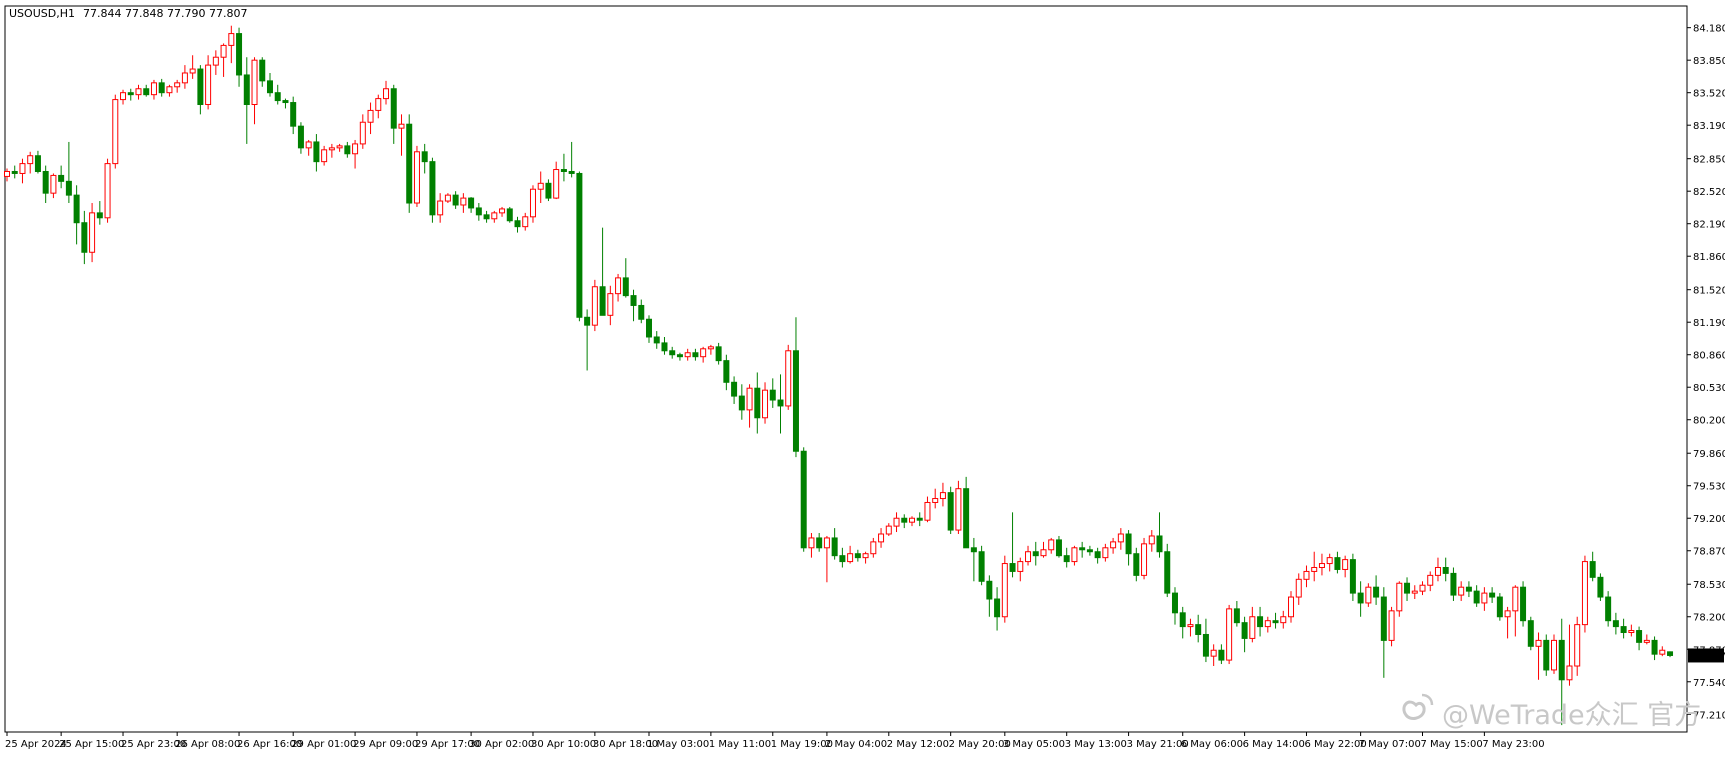  I want to click on price-tick-label: 80.530, so click(1709, 388).